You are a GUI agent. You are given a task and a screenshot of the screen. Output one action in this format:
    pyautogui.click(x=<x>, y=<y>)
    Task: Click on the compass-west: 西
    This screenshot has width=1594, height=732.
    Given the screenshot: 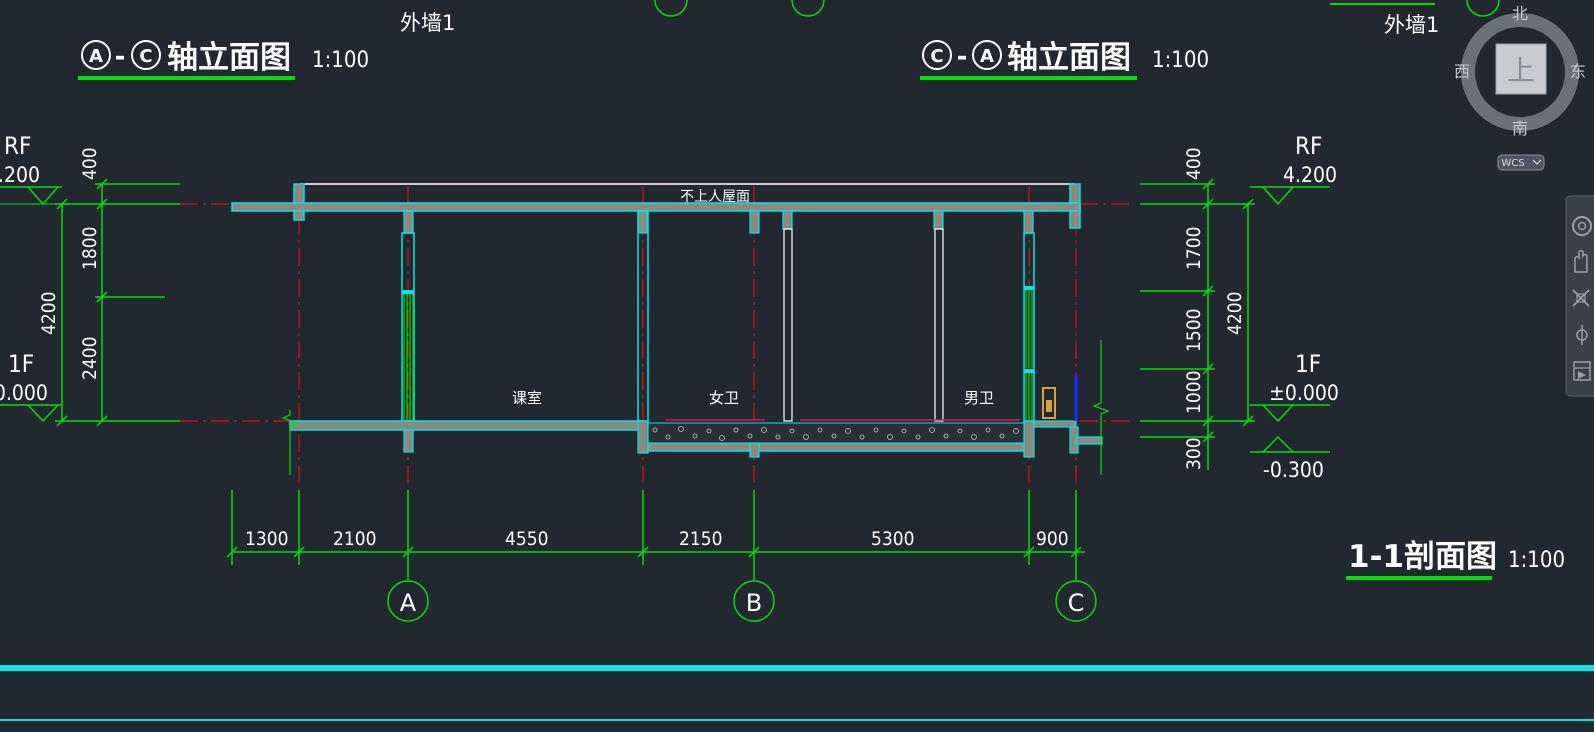 What is the action you would take?
    pyautogui.click(x=1462, y=71)
    